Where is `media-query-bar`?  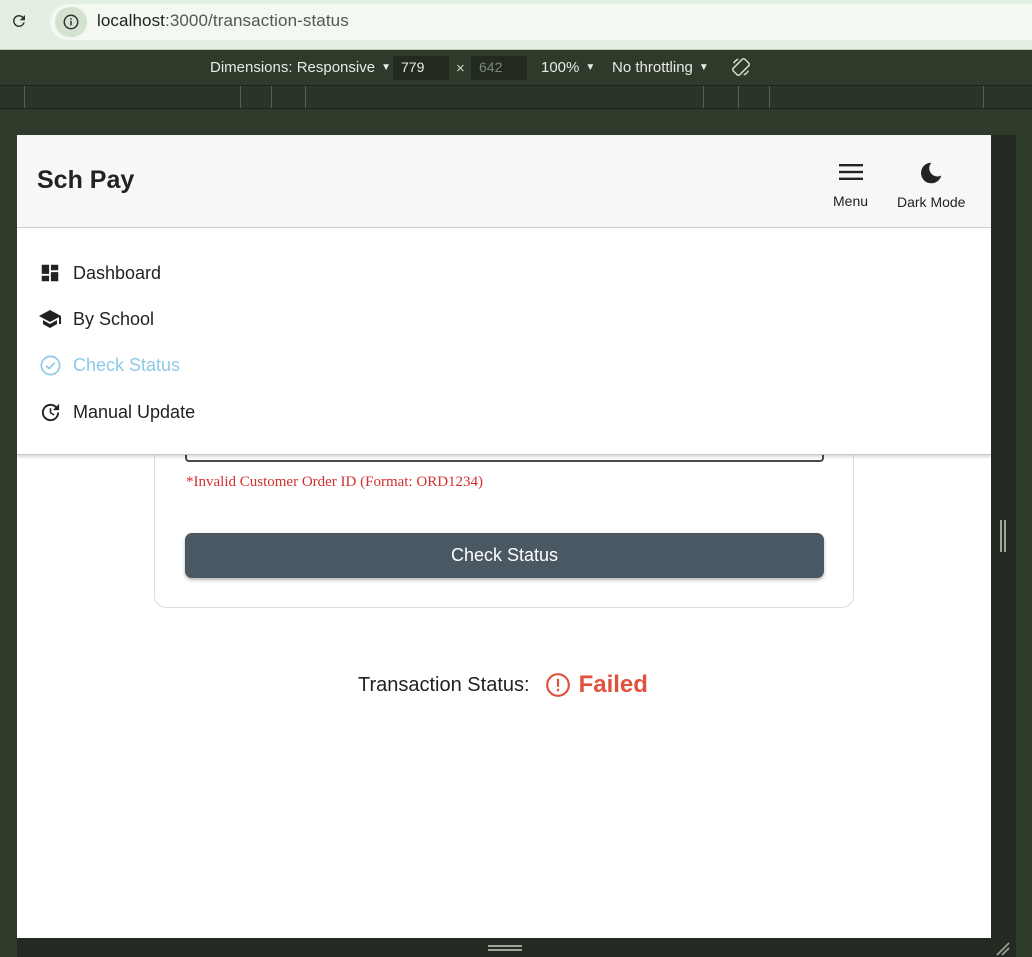 media-query-bar is located at coordinates (516, 97).